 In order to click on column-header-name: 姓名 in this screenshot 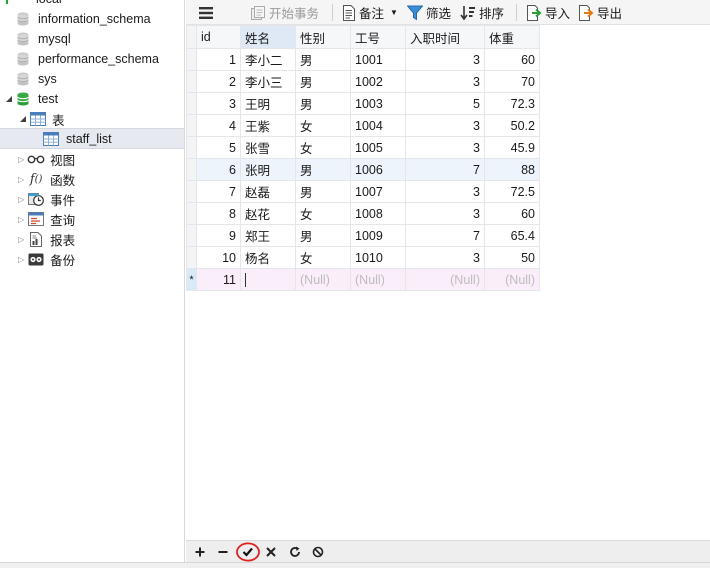, I will do `click(268, 37)`.